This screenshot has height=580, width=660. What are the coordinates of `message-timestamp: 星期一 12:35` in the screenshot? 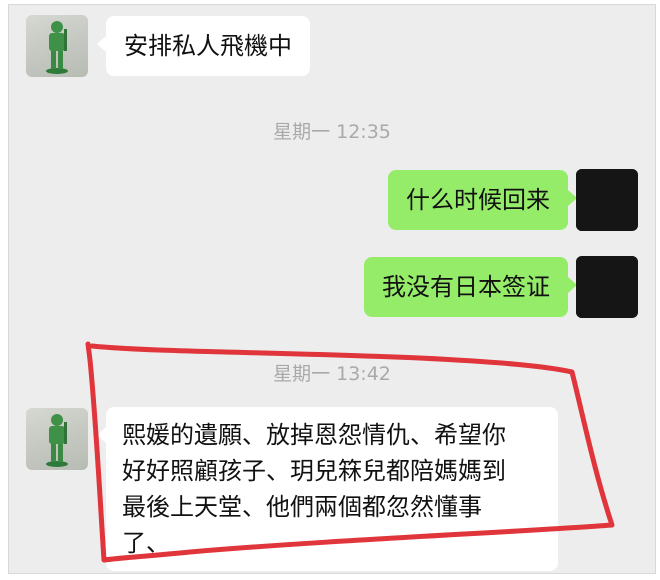 It's located at (332, 132).